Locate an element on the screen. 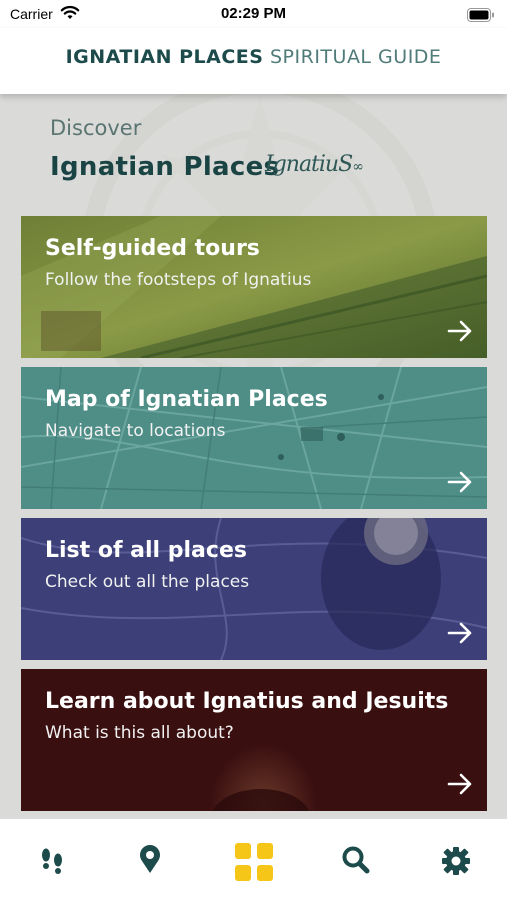  gear-icon is located at coordinates (456, 861).